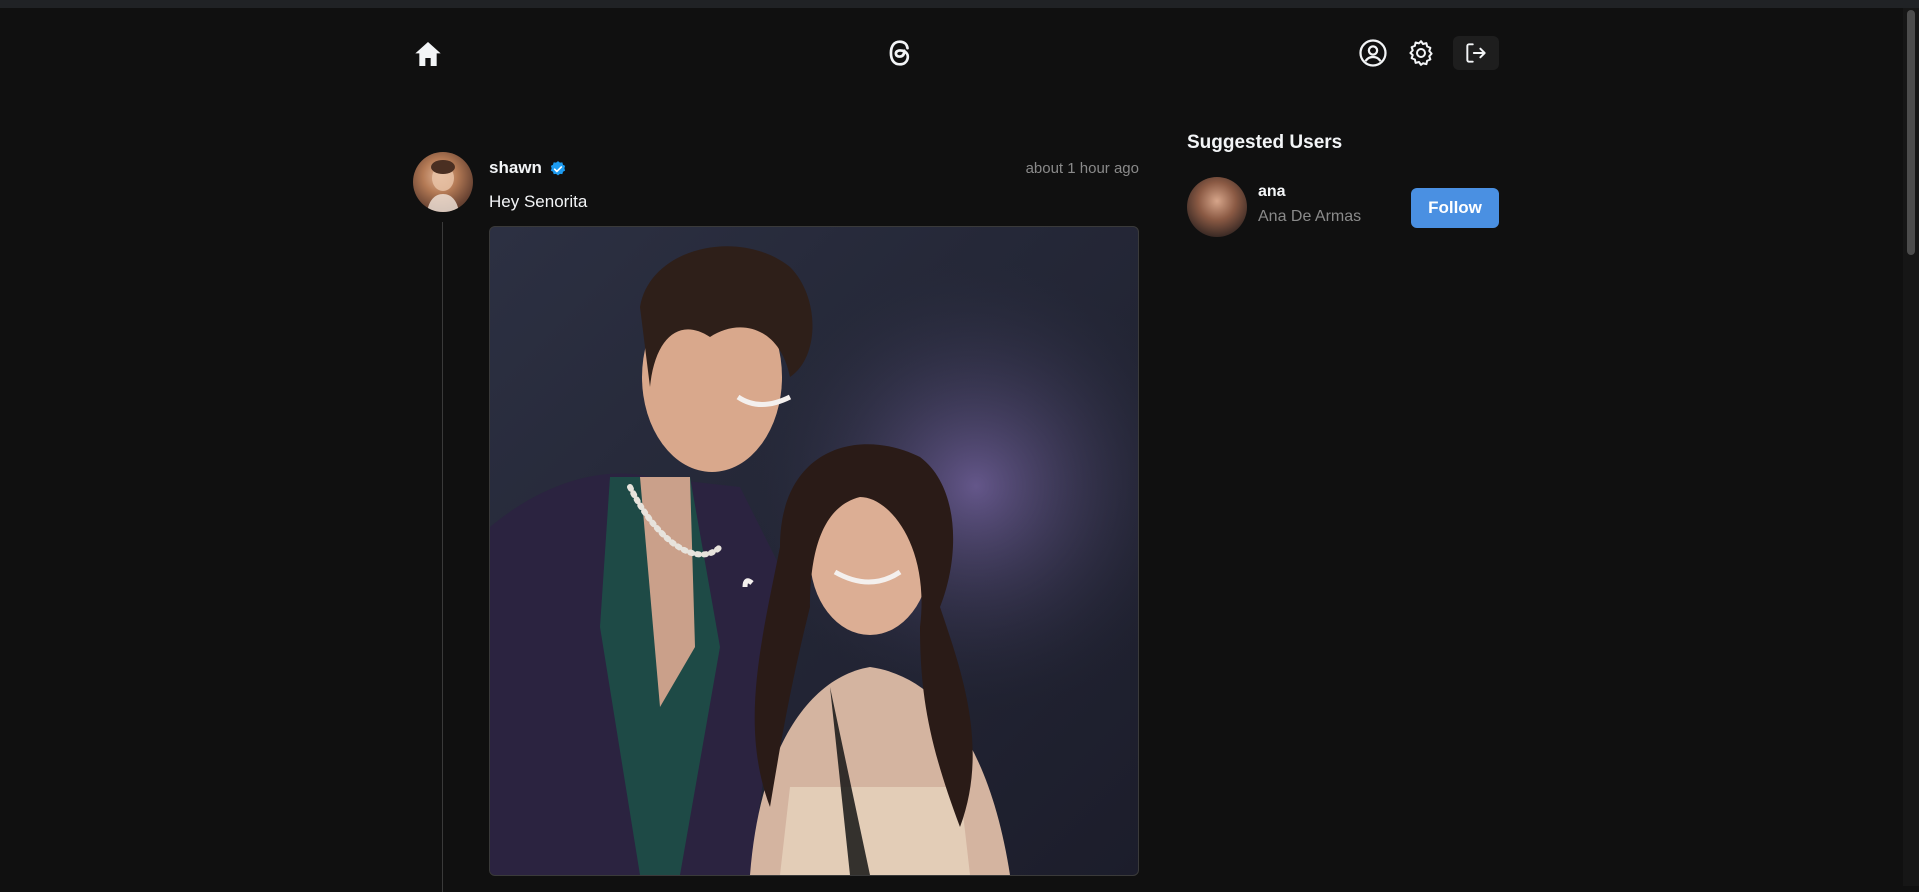 The width and height of the screenshot is (1919, 892). What do you see at coordinates (1082, 168) in the screenshot?
I see `post-timestamp: about 1 hour ago` at bounding box center [1082, 168].